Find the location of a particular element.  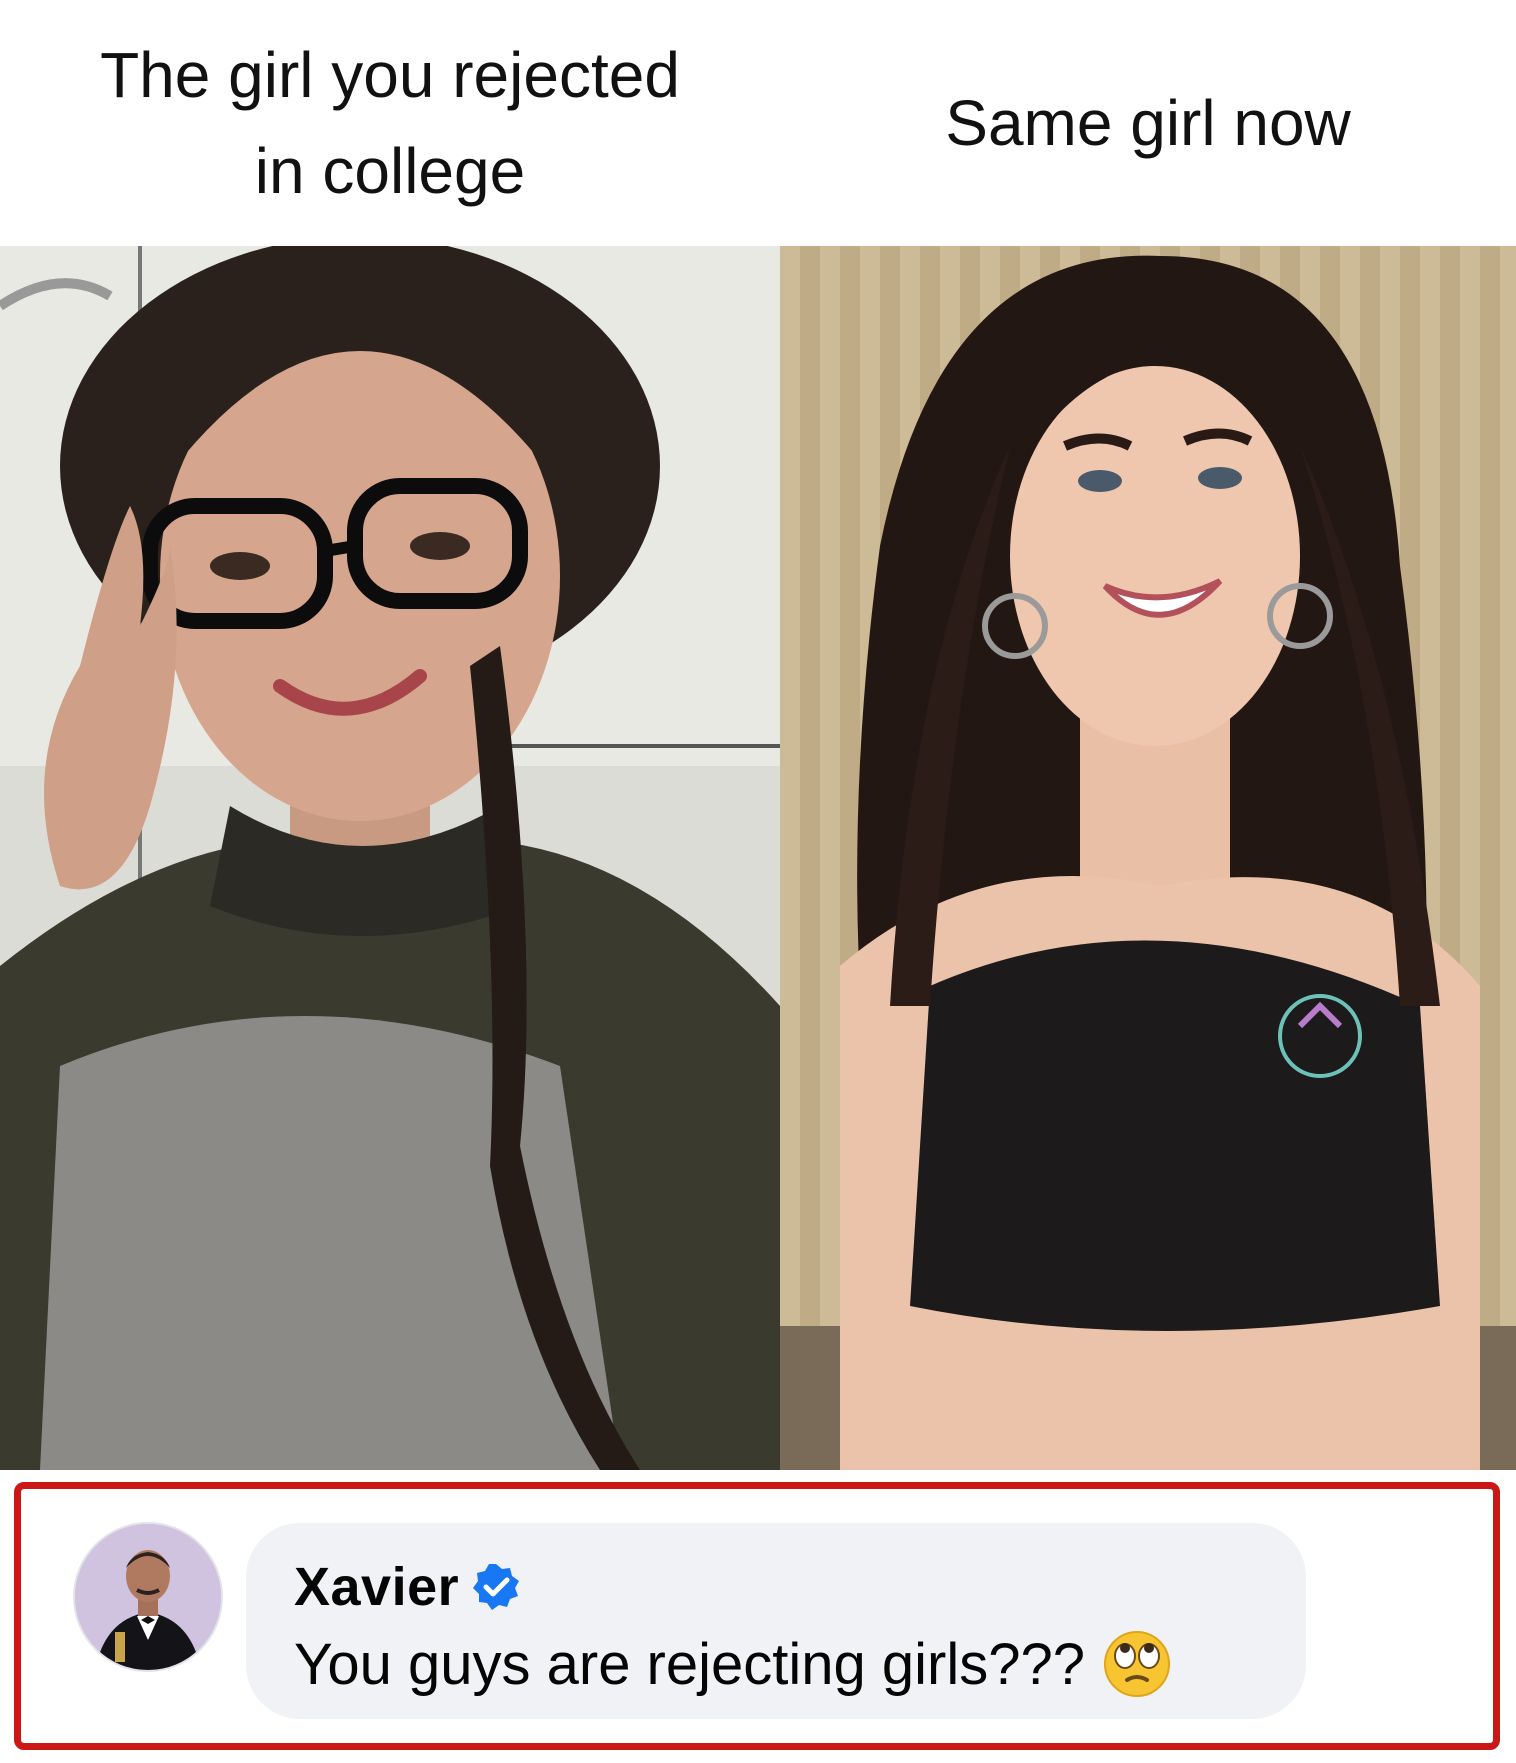

comment-bubble: Xavier You guys are rejecting girls??? is located at coordinates (776, 1621).